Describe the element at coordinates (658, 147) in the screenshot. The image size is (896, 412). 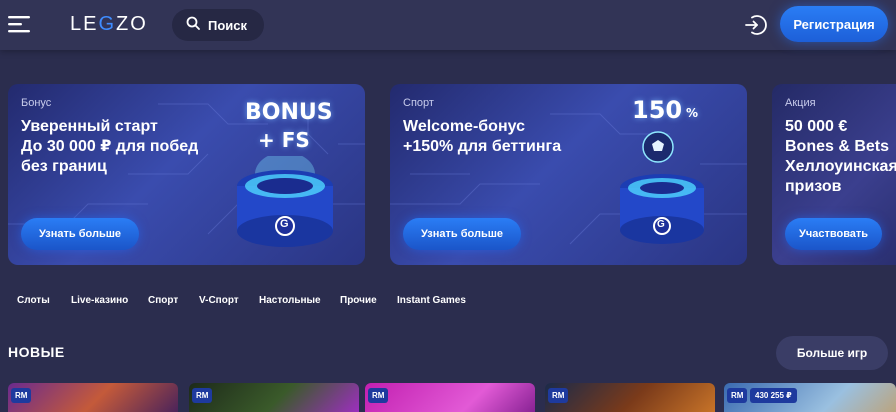
I see `soccer-ball-icon` at that location.